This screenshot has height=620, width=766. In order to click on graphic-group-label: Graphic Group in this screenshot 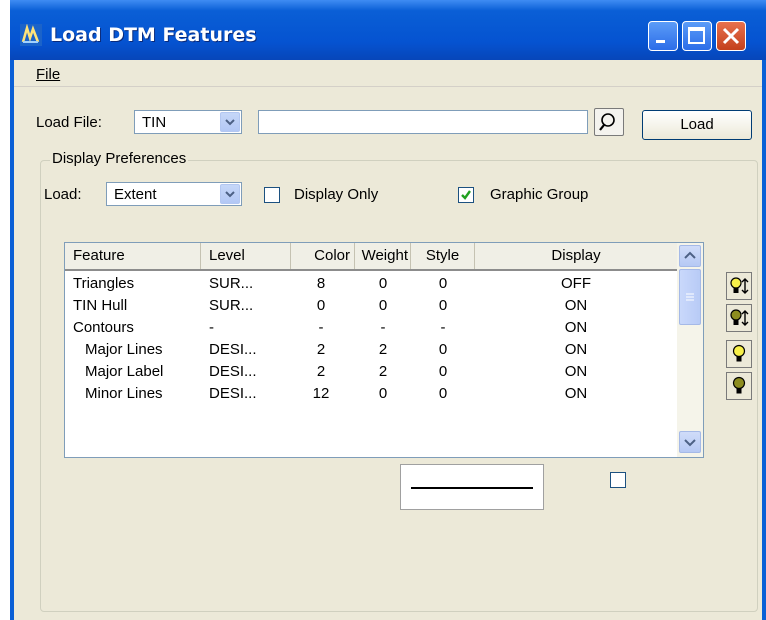, I will do `click(539, 194)`.